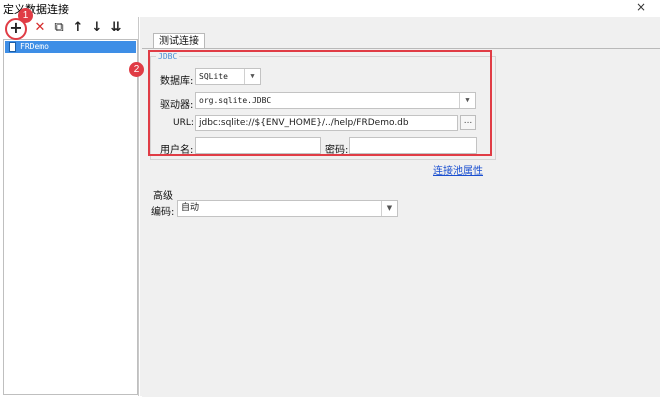 The height and width of the screenshot is (397, 660). Describe the element at coordinates (641, 7) in the screenshot. I see `close-icon: ×` at that location.